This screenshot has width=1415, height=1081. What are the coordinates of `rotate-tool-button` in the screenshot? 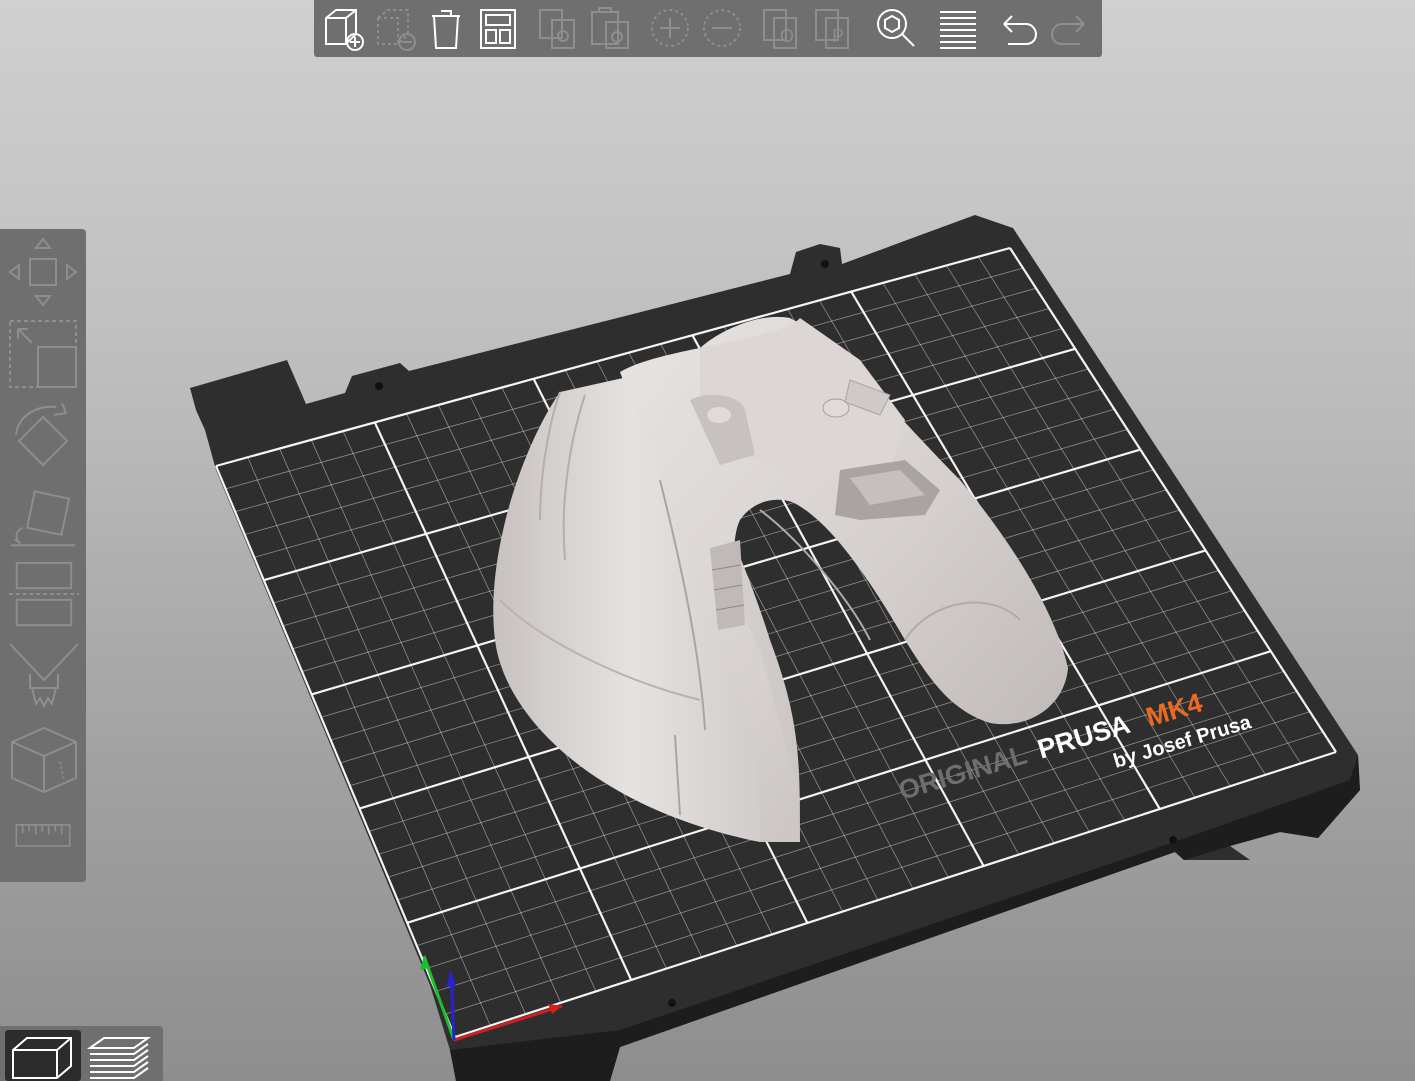 It's located at (43, 436).